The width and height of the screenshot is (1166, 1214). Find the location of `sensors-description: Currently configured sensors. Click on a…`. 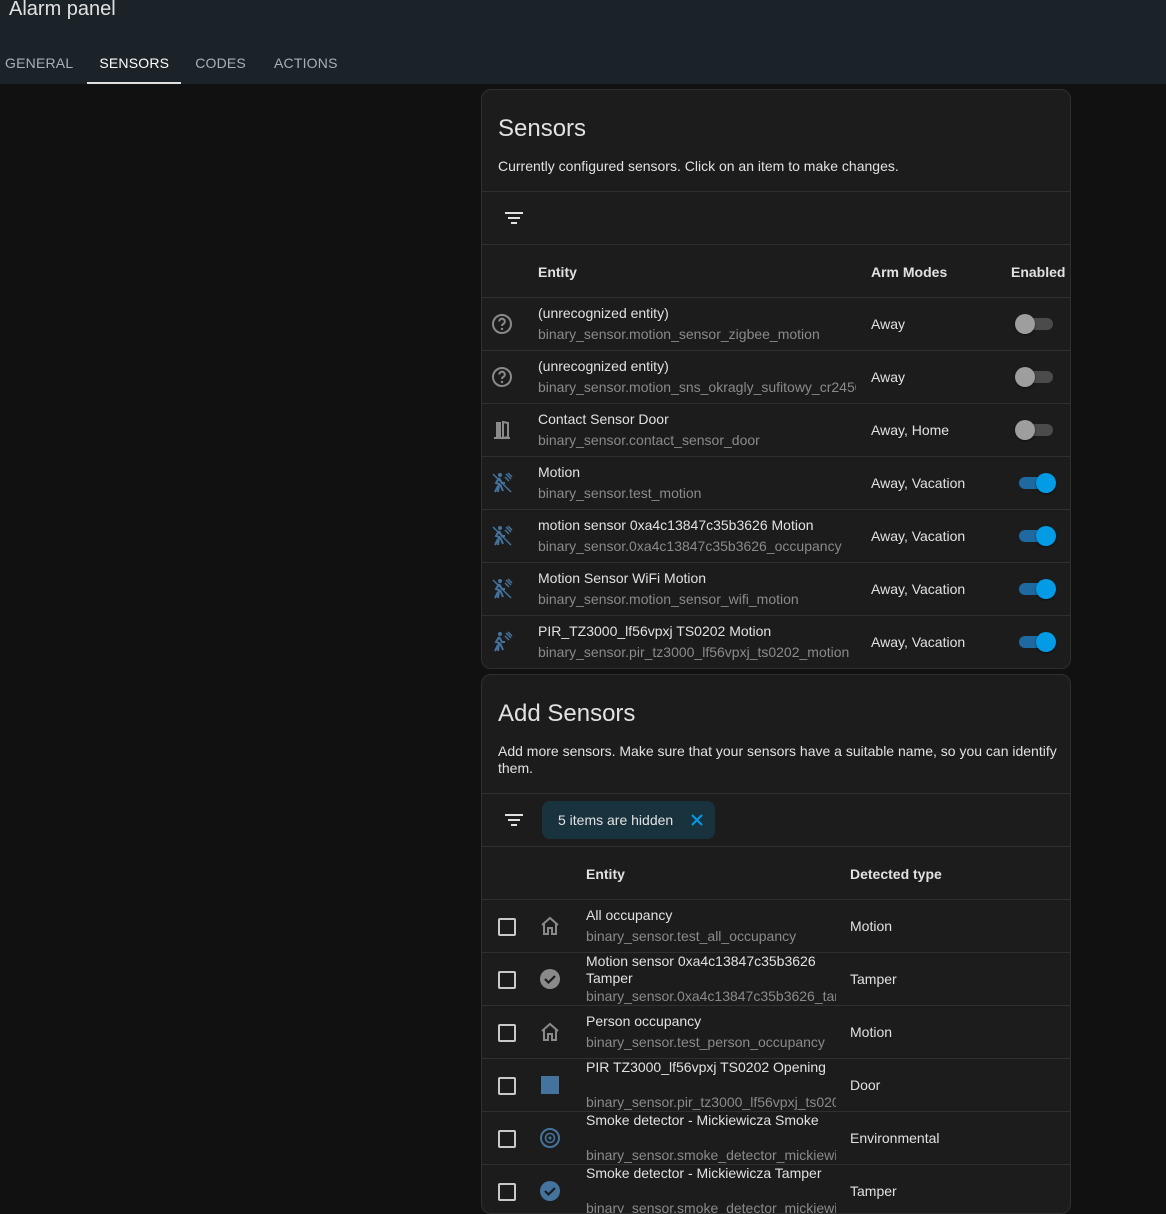

sensors-description: Currently configured sensors. Click on a… is located at coordinates (698, 166).